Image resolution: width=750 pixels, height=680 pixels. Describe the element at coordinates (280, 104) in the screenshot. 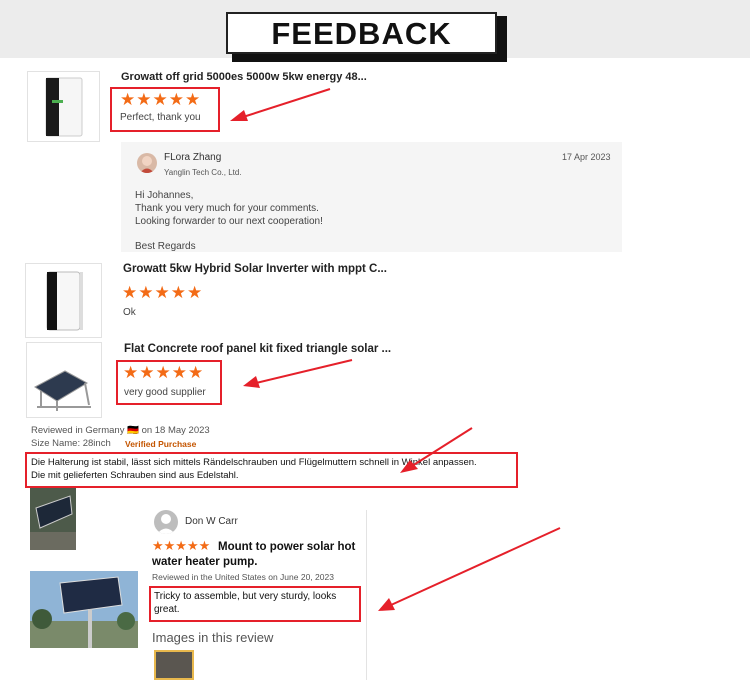

I see `arrow-review1` at that location.